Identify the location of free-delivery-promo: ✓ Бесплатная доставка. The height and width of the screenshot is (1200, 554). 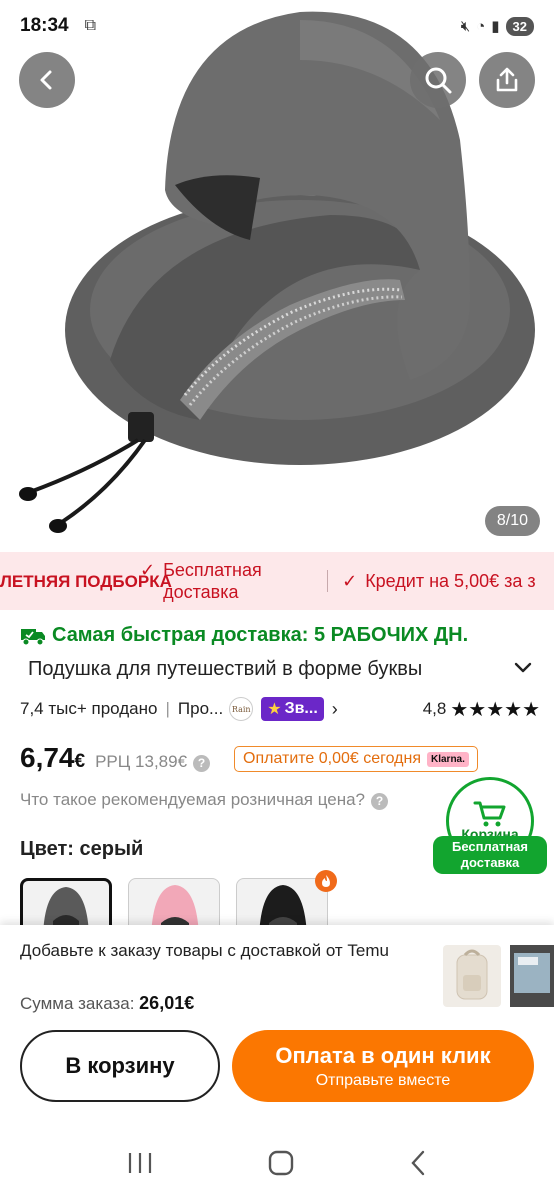
(226, 581).